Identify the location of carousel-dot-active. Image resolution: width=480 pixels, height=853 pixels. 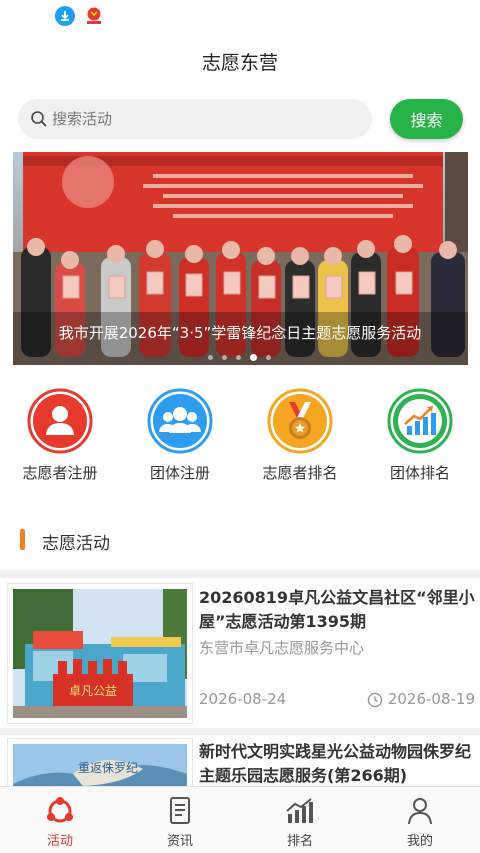
(253, 357).